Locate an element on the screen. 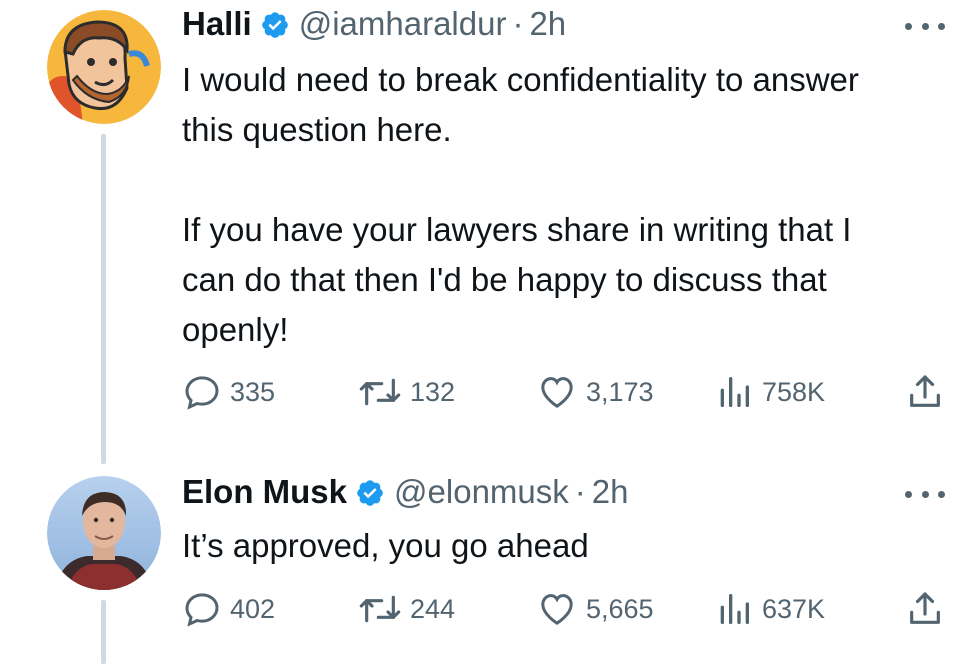  author-handle: @iamharaldur is located at coordinates (403, 24).